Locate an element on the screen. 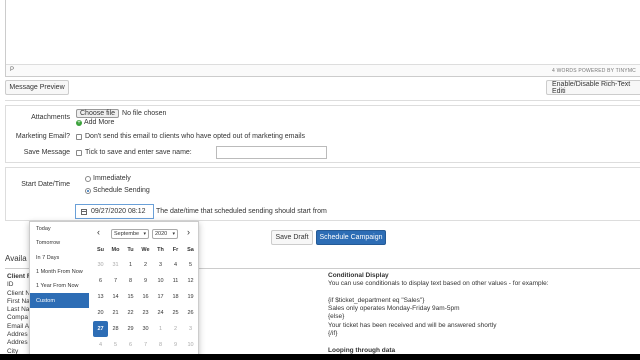 The width and height of the screenshot is (640, 360). calendar-day: 25 is located at coordinates (175, 313).